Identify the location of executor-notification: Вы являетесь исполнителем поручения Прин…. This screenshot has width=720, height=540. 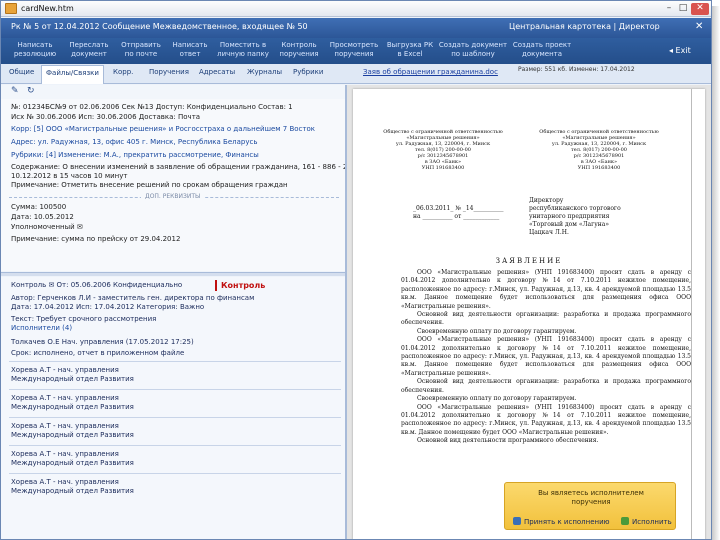
(590, 506).